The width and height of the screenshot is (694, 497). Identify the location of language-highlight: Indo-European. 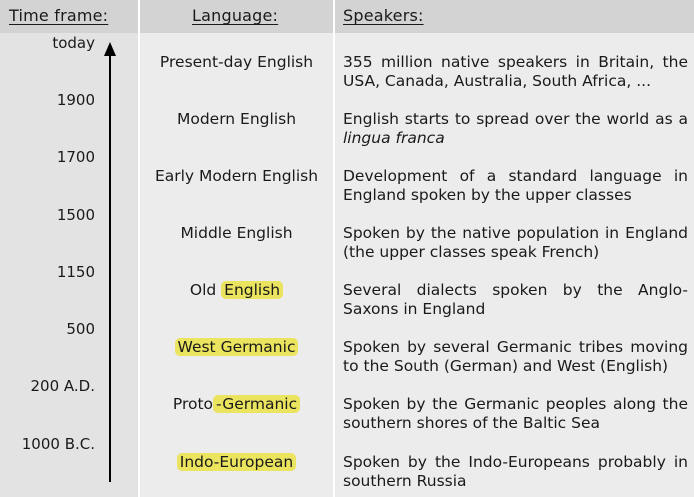
(236, 462).